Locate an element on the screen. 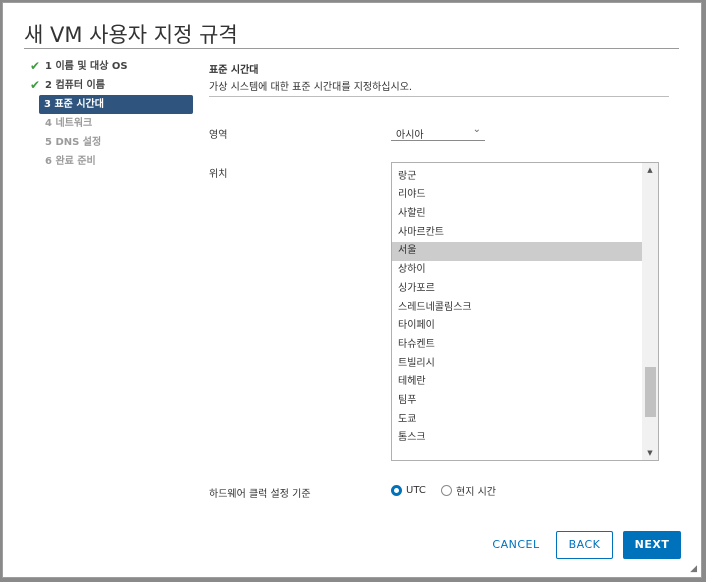 The height and width of the screenshot is (582, 706). location-scrollbar: ▲ ▼ is located at coordinates (650, 311).